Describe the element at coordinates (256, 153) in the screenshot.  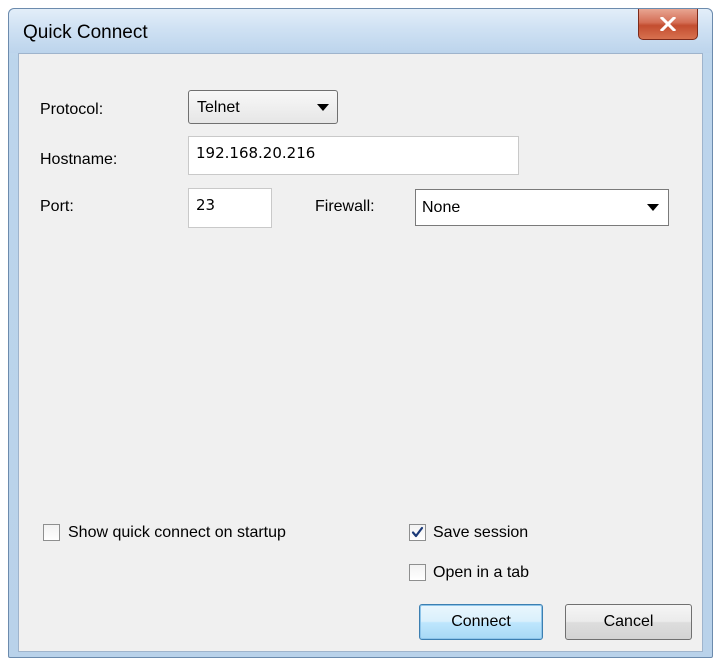
I see `hostname-value: 192.168.20.216` at that location.